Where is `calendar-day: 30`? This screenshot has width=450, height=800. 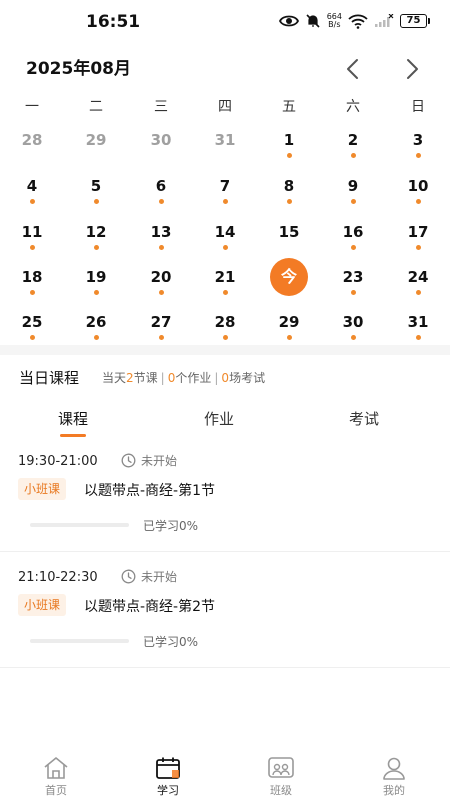 calendar-day: 30 is located at coordinates (161, 151).